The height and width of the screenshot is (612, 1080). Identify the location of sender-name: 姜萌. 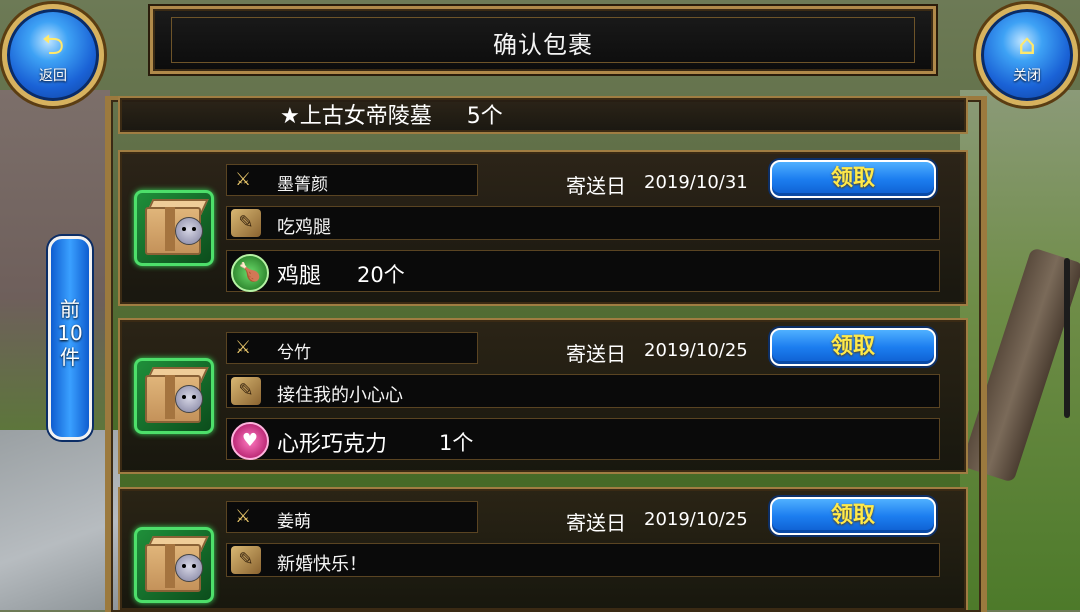
(294, 522).